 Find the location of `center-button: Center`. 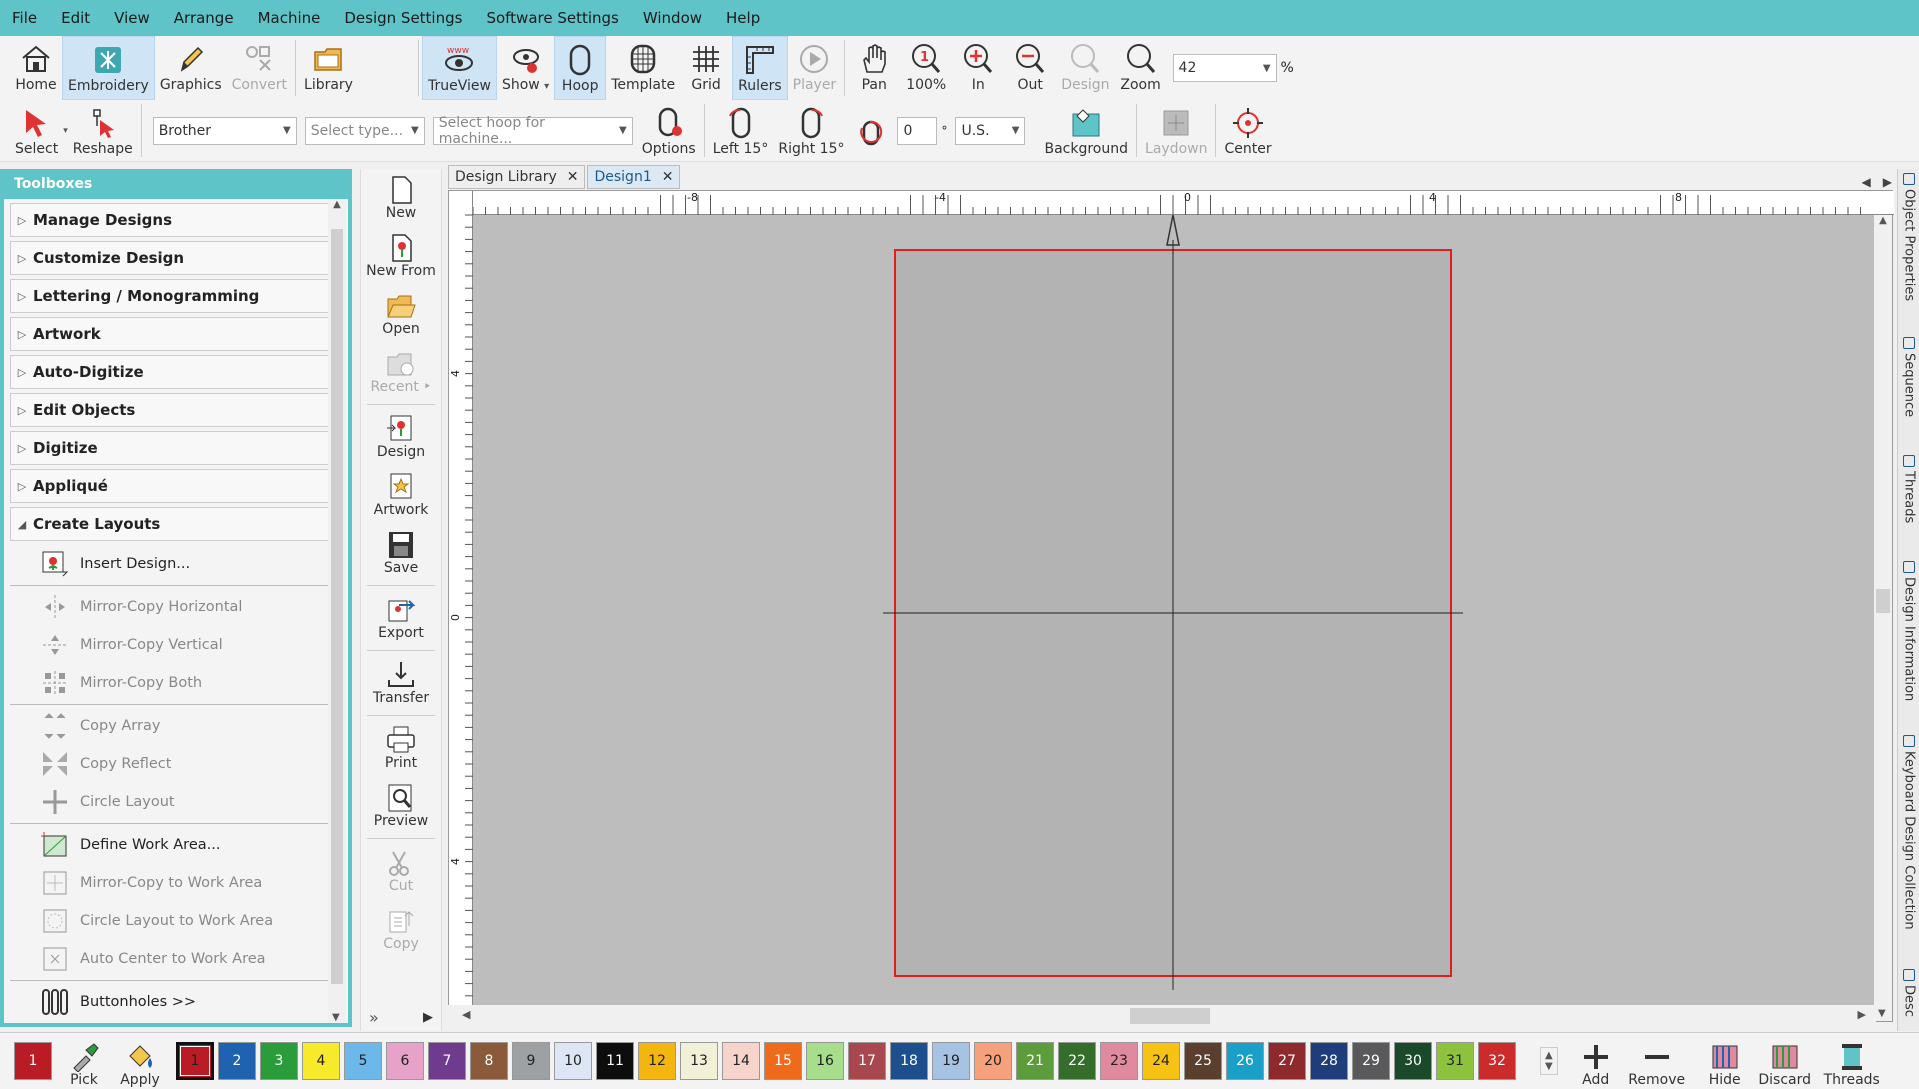

center-button: Center is located at coordinates (1247, 130).